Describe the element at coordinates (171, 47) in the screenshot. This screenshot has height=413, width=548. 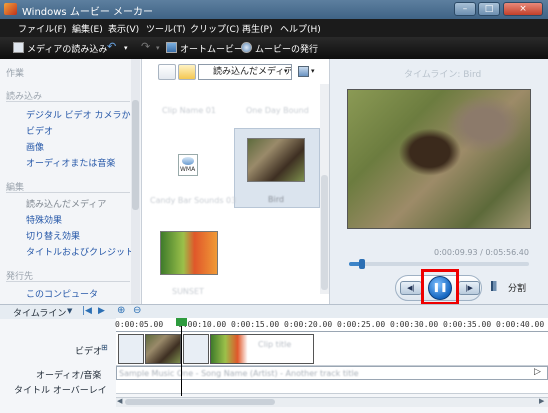
I see `auto-movie-icon` at that location.